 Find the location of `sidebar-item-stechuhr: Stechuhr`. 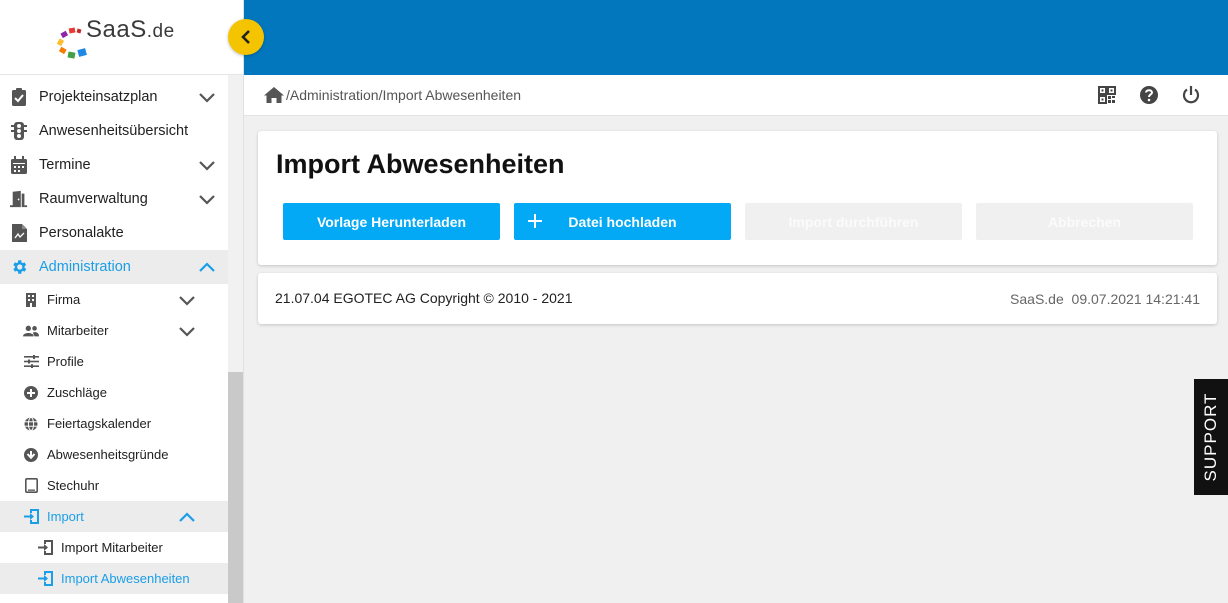

sidebar-item-stechuhr: Stechuhr is located at coordinates (114, 485).